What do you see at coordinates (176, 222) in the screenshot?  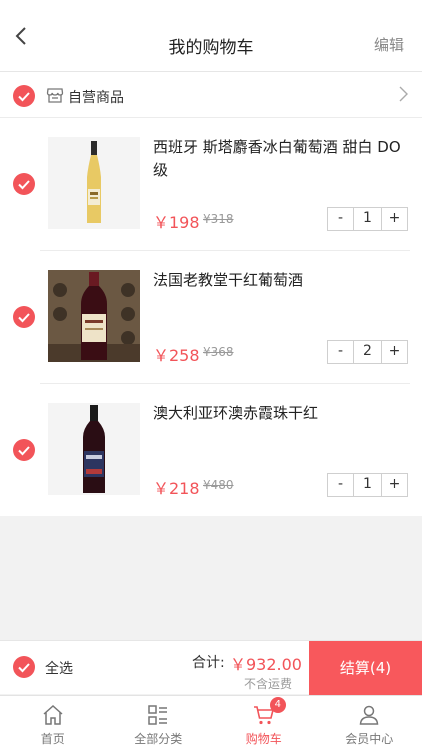 I see `product-price: ￥198` at bounding box center [176, 222].